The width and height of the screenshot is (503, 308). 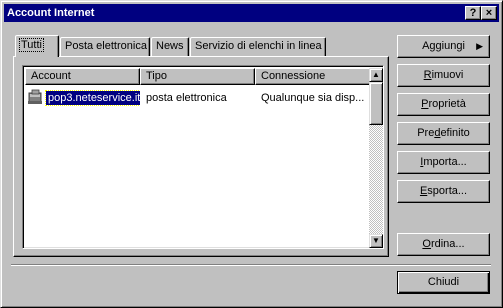 I want to click on column-header-connessione: Connessione, so click(x=313, y=76).